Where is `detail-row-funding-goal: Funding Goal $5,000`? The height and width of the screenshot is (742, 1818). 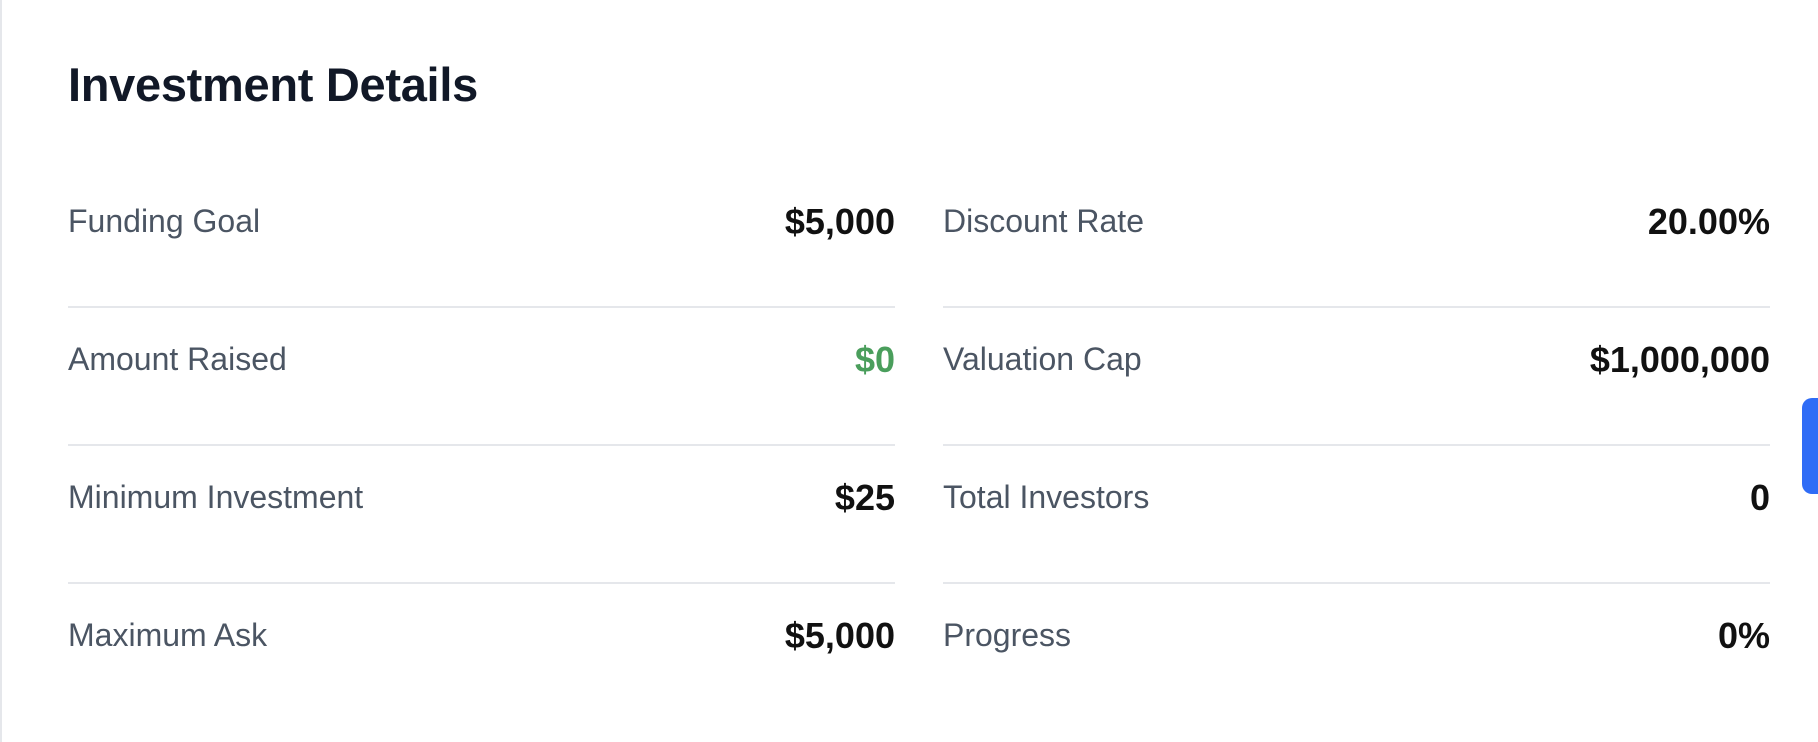
detail-row-funding-goal: Funding Goal $5,000 is located at coordinates (481, 239).